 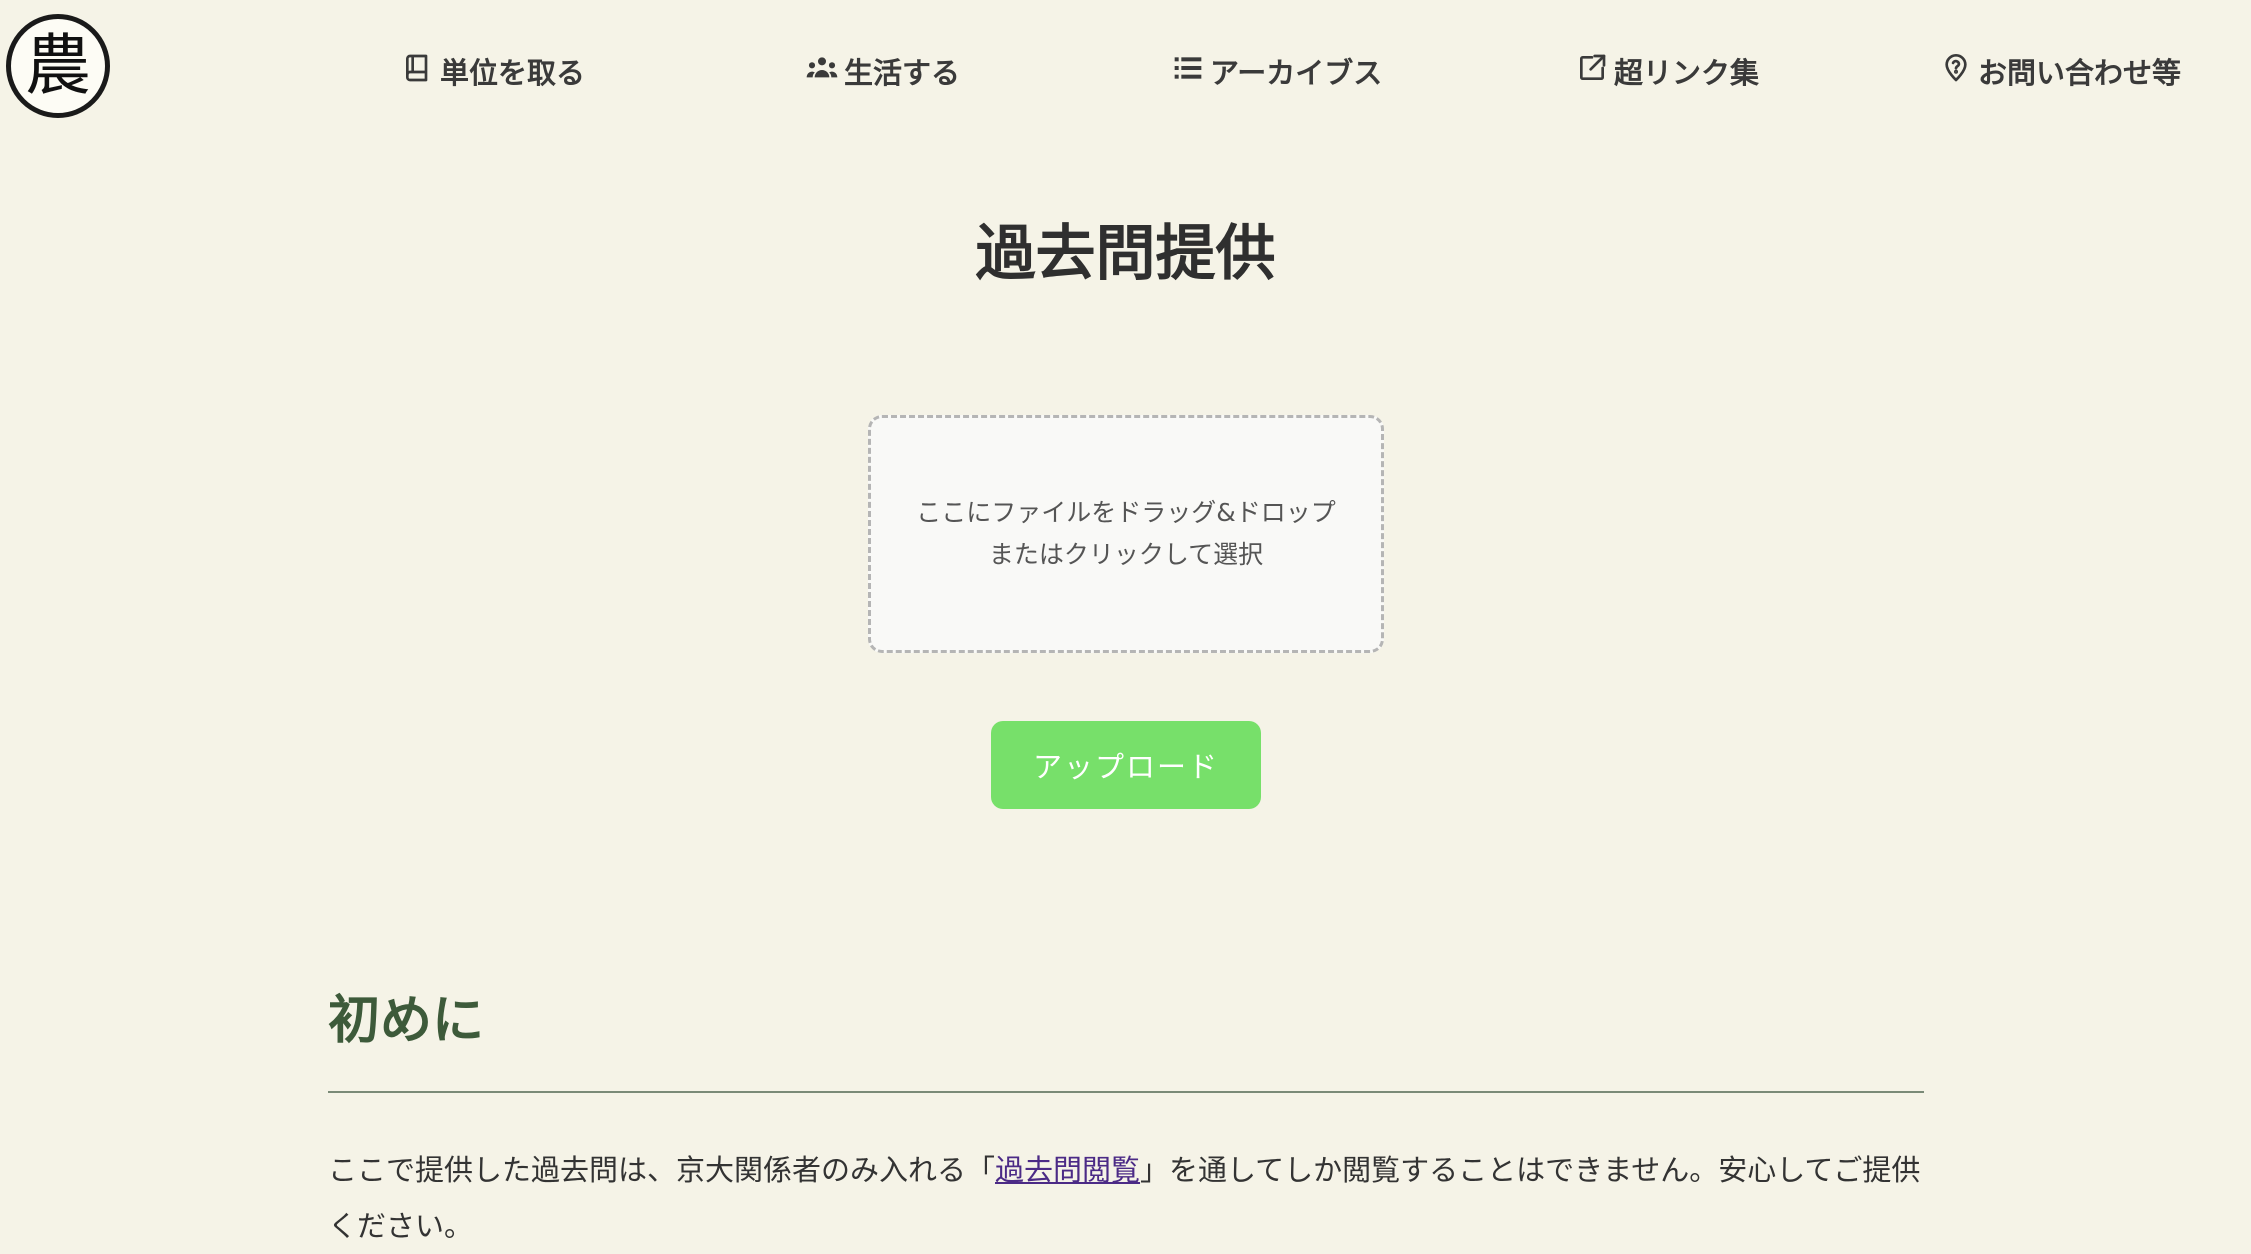 What do you see at coordinates (662, 1170) in the screenshot?
I see `intro-text-before: ここで提供した過去問は、京大関係者のみ入れる「` at bounding box center [662, 1170].